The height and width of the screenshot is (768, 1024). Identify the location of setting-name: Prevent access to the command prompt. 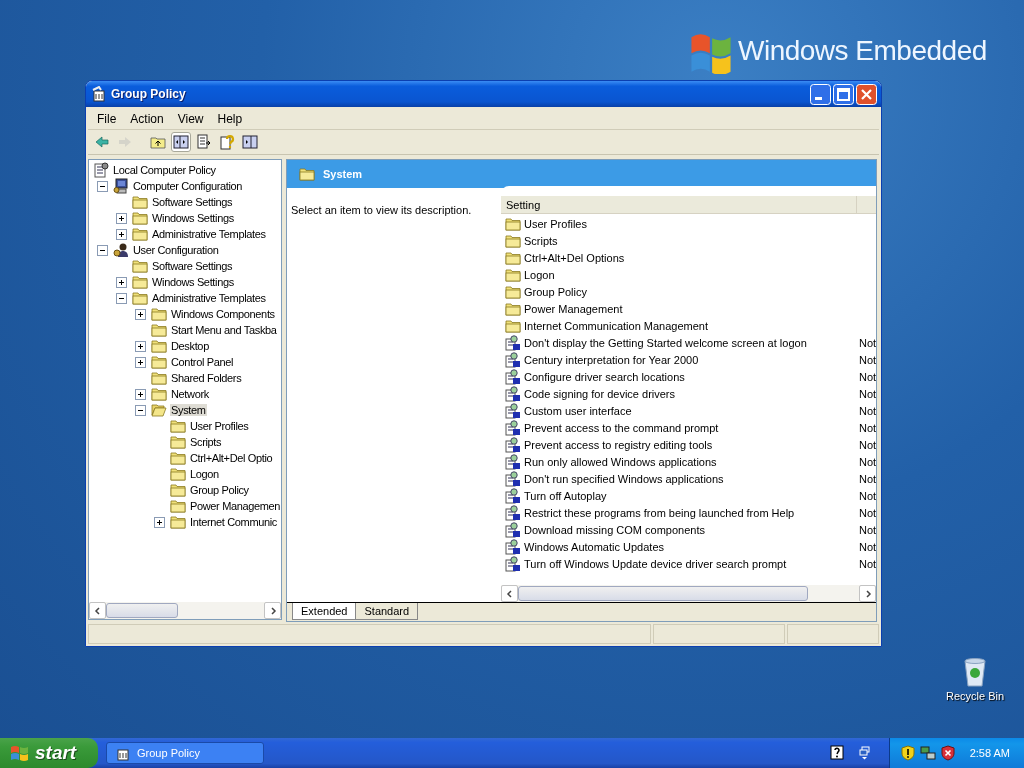
(690, 427).